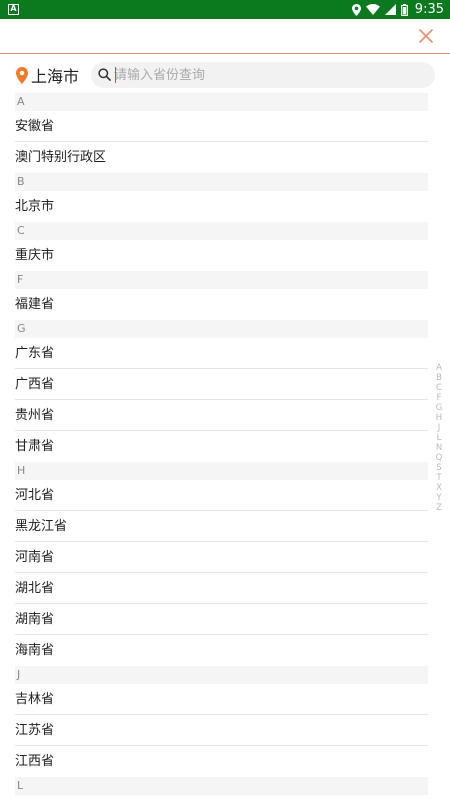 The width and height of the screenshot is (450, 800). I want to click on section-header-h: H, so click(221, 471).